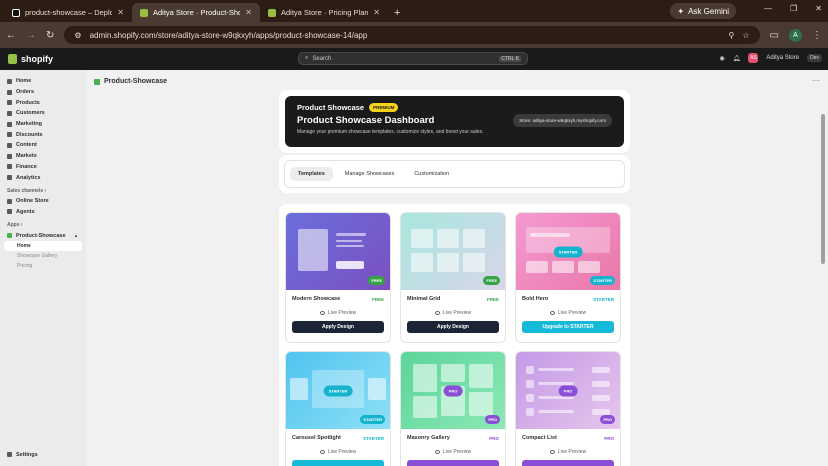 This screenshot has width=828, height=466. Describe the element at coordinates (9, 113) in the screenshot. I see `person-icon` at that location.